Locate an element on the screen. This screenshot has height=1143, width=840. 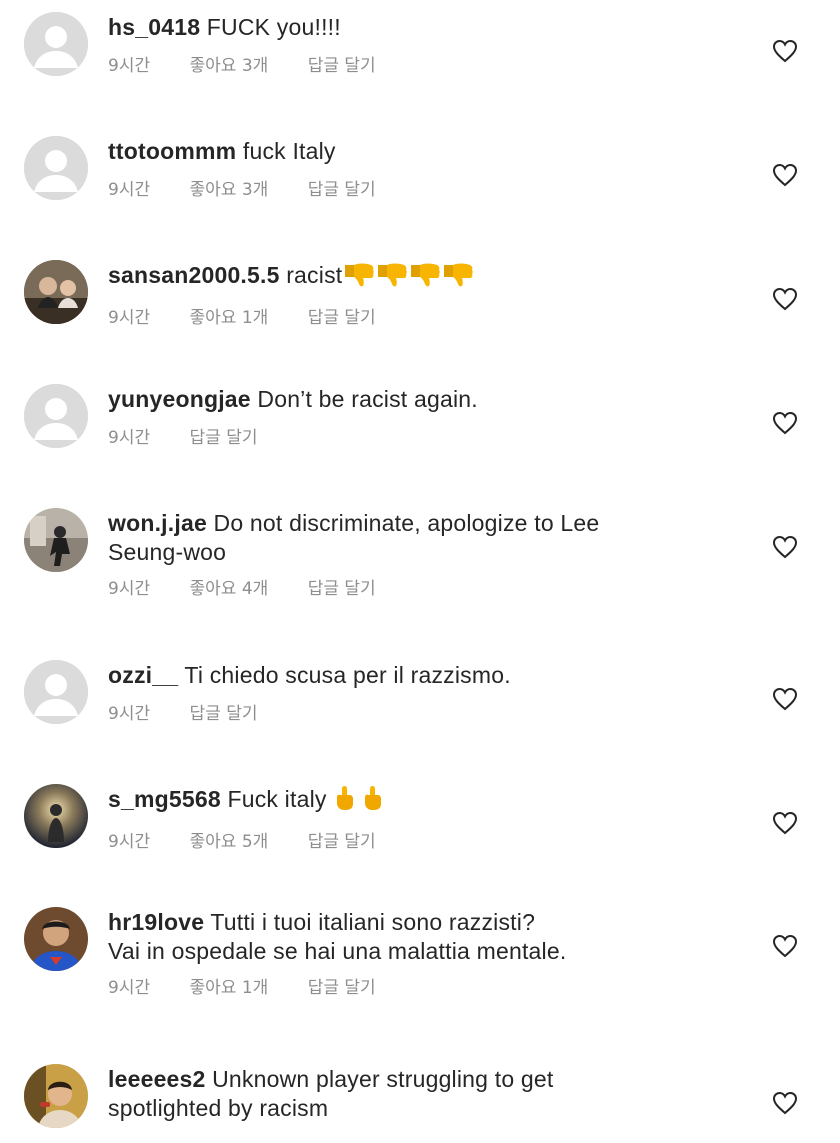
comment-text: Tutti i tuoi italiani sono razzisti? is located at coordinates (373, 922).